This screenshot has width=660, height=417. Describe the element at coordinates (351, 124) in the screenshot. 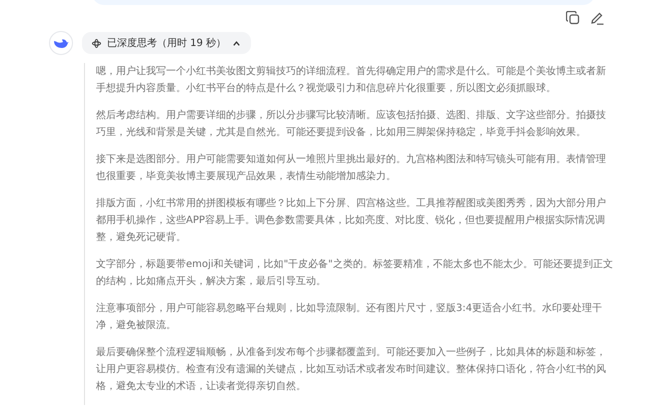

I see `thinking-paragraph: 然后考虑结构。用户需要详细的步骤，所以分步骤写比较清晰。应该包括拍摄、选图、排版、文字这些部分。拍摄技巧里，光线和背景是关键，尤其是自然光。可能还要提到设备，比如用三脚架保持稳定，毕竟手抖会影响效果。` at that location.